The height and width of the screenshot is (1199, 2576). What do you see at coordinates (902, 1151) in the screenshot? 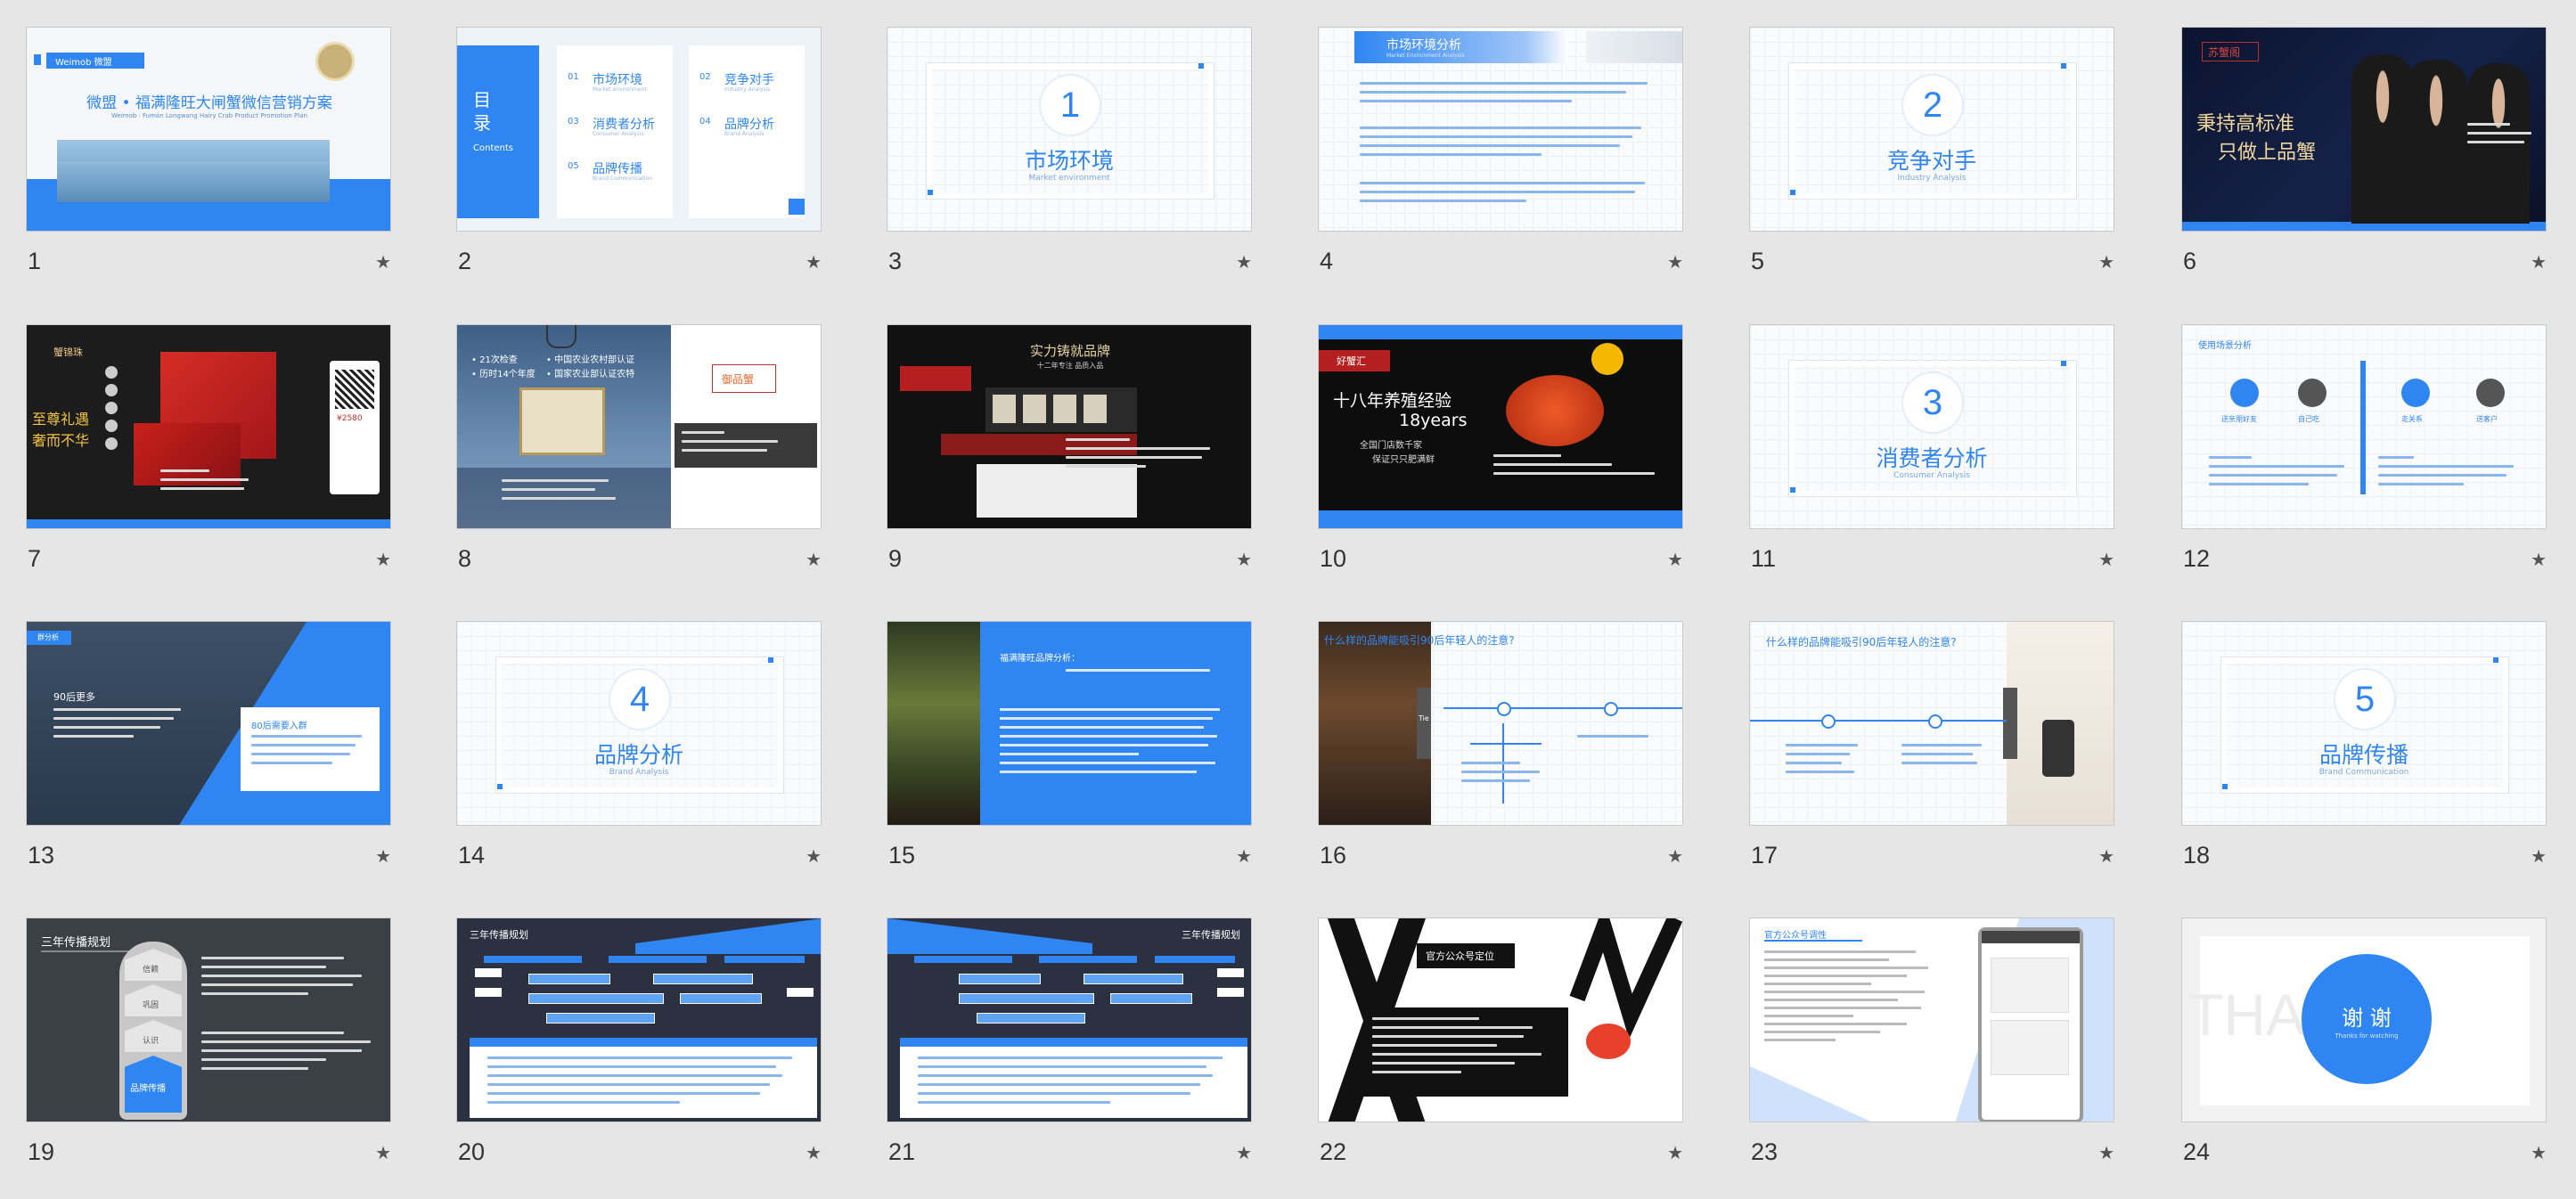
I see `slide-number: 21` at bounding box center [902, 1151].